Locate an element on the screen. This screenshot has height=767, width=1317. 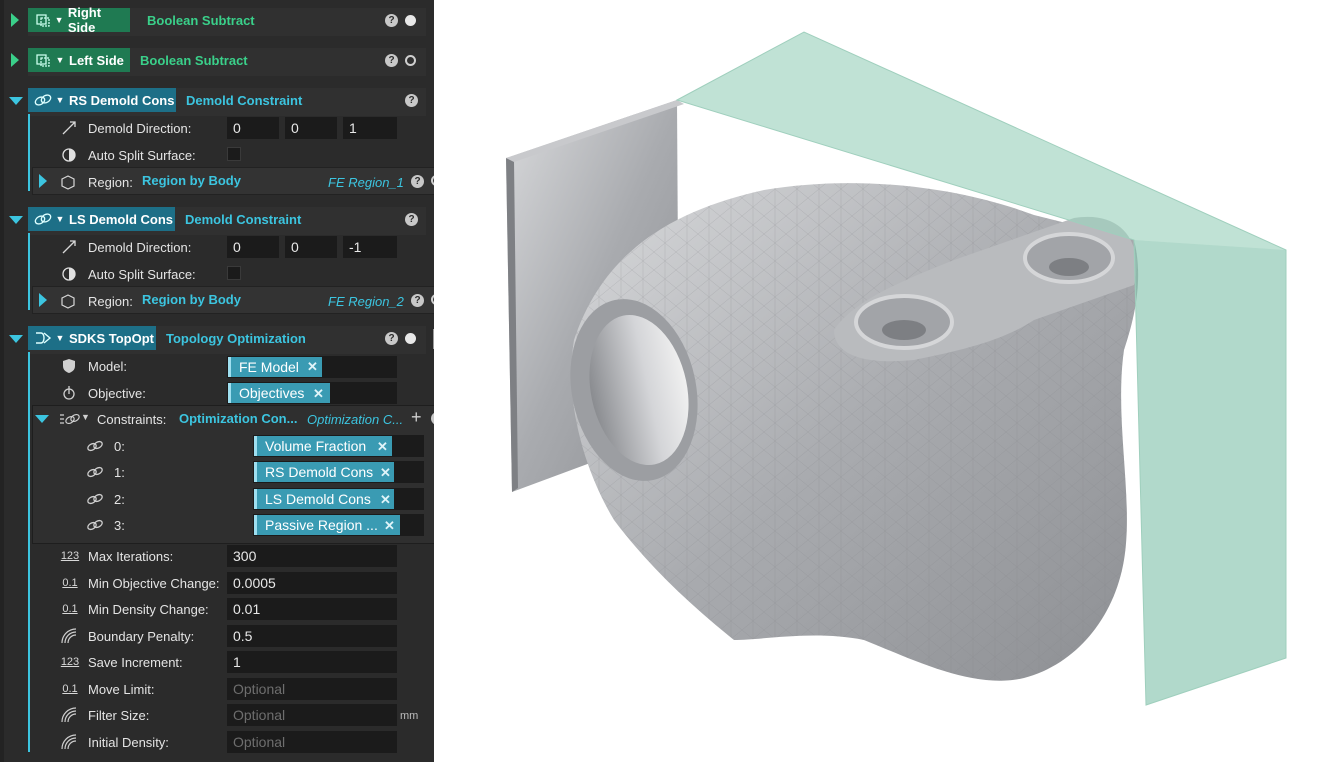
demold-direction-icon is located at coordinates (69, 247).